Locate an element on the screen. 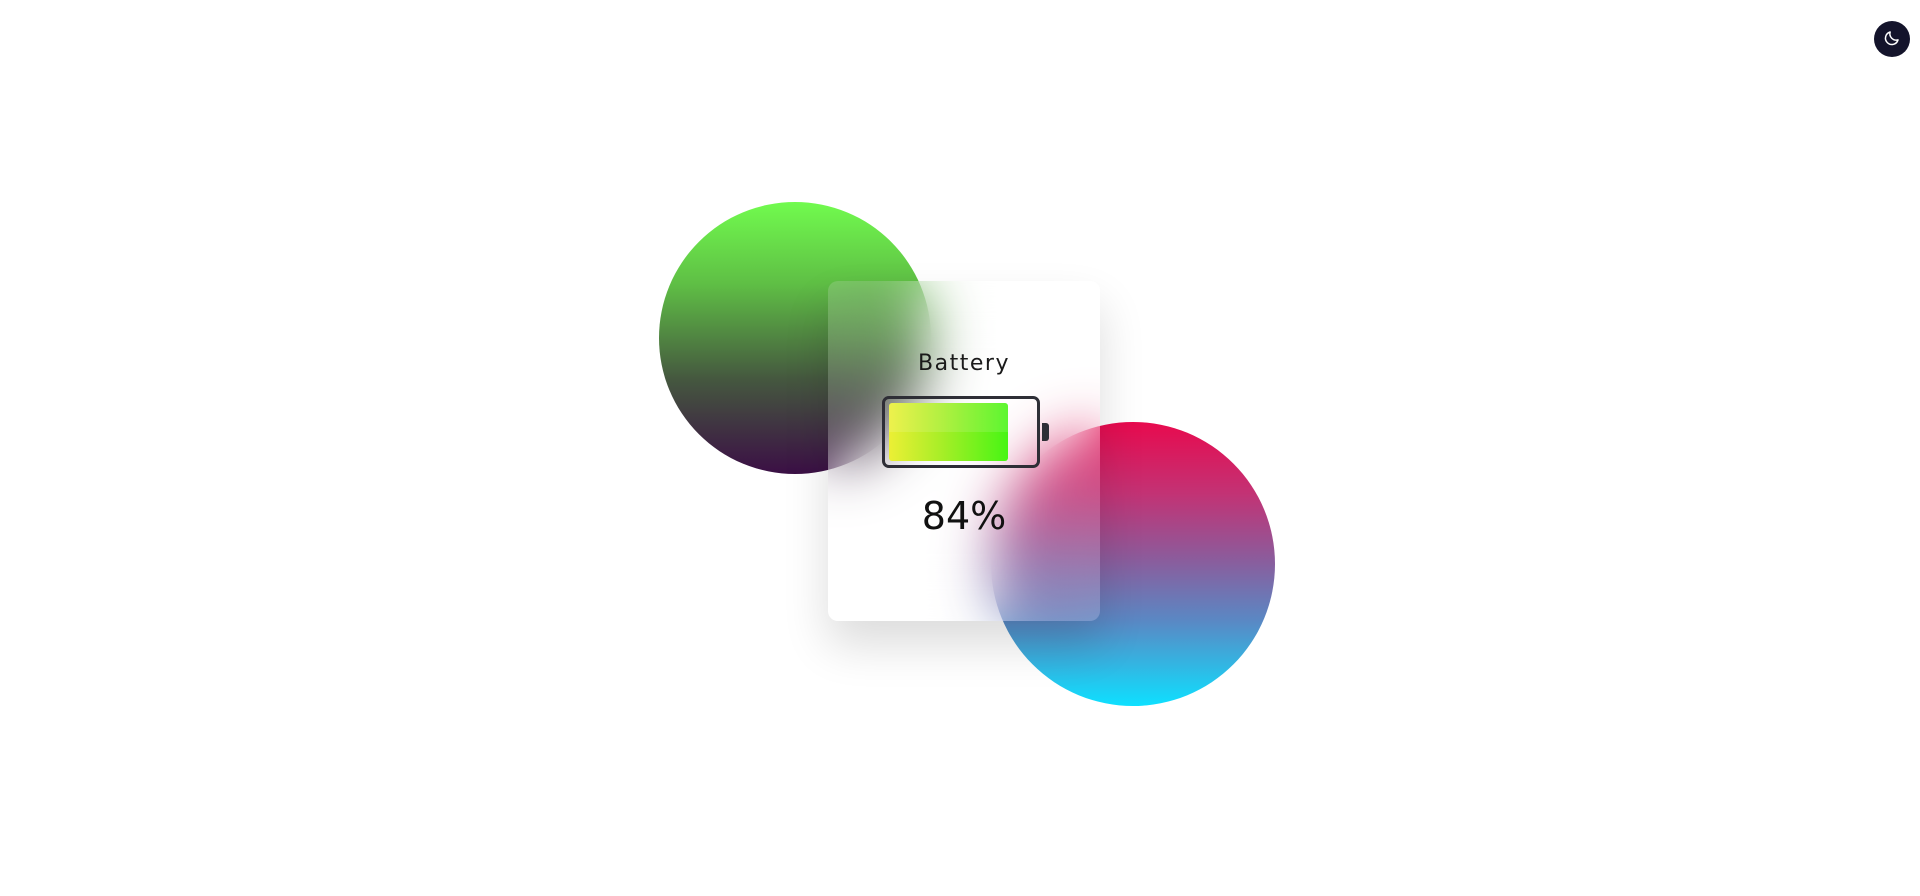  moon-icon is located at coordinates (1892, 39).